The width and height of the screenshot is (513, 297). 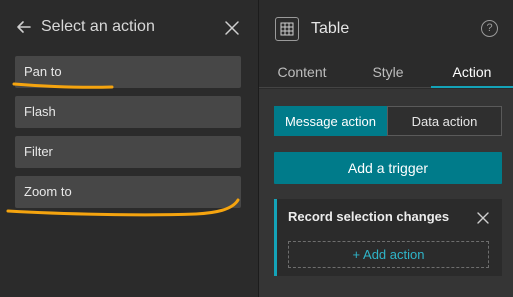 I want to click on action-item-pan-to: Pan to, so click(x=128, y=72).